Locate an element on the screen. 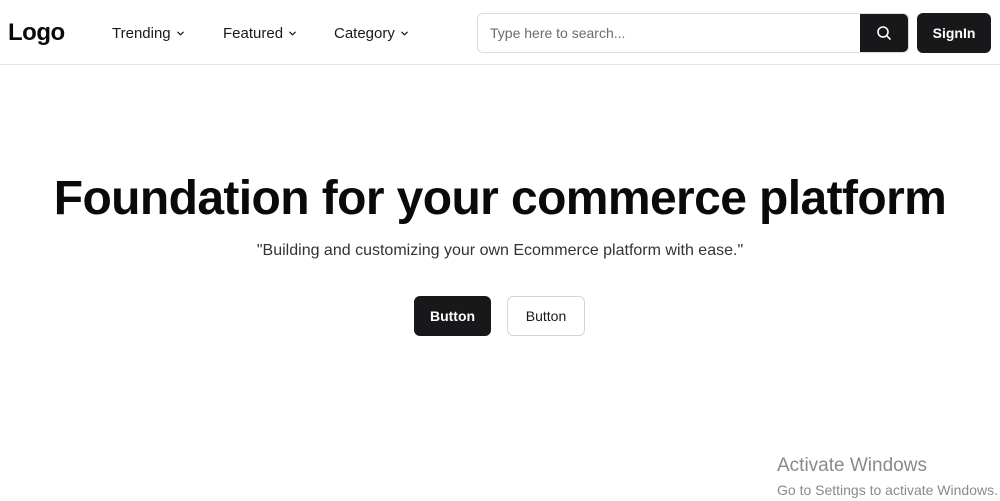 The image size is (1000, 501). navbar: Logo Trending Featured Category SignIn is located at coordinates (500, 32).